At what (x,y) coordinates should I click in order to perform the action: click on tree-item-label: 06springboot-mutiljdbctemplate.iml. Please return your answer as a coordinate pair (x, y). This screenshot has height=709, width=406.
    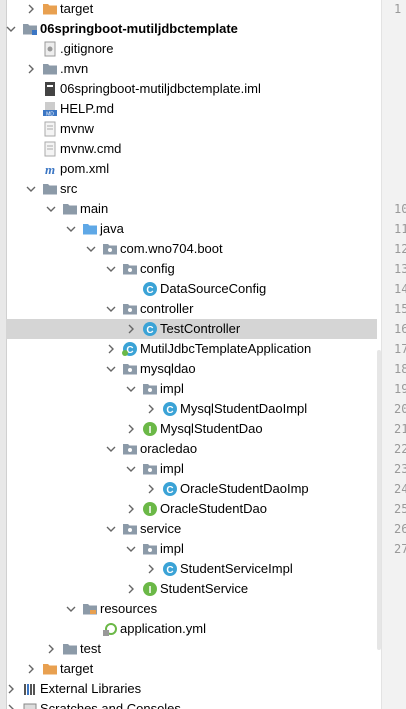
    Looking at the image, I should click on (160, 88).